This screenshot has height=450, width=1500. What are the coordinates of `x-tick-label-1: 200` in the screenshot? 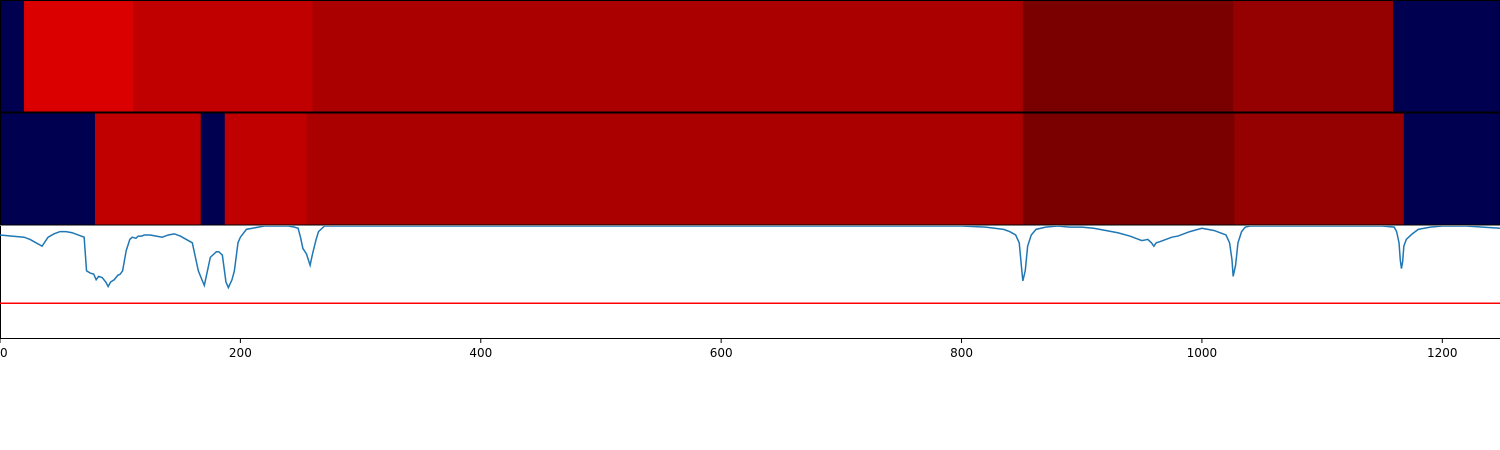 It's located at (240, 353).